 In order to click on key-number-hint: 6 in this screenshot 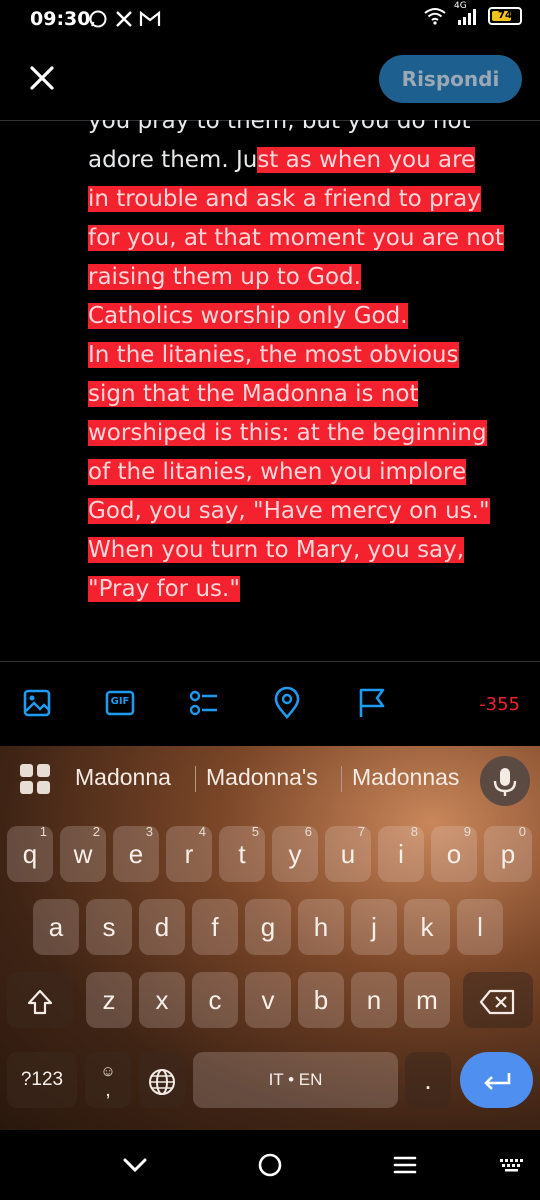, I will do `click(308, 831)`.